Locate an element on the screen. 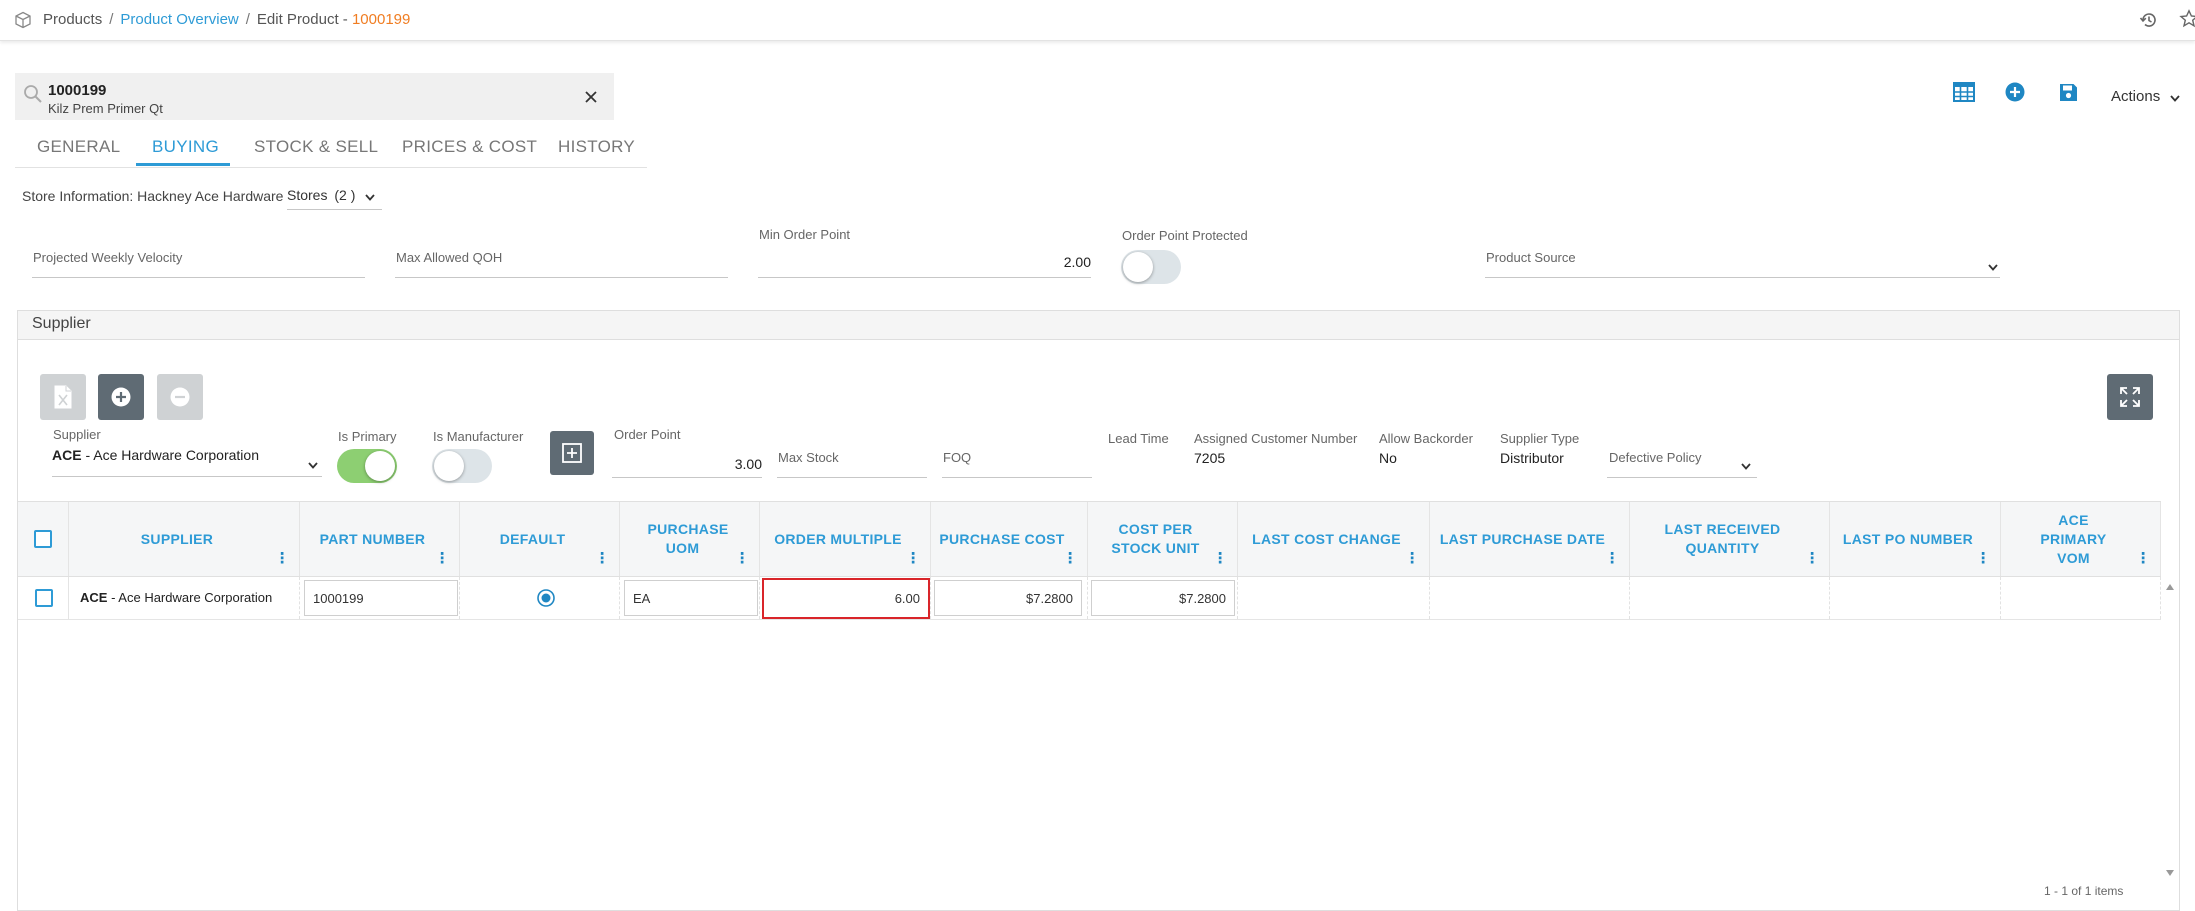 The image size is (2195, 911). tab-general: GENERAL is located at coordinates (78, 147).